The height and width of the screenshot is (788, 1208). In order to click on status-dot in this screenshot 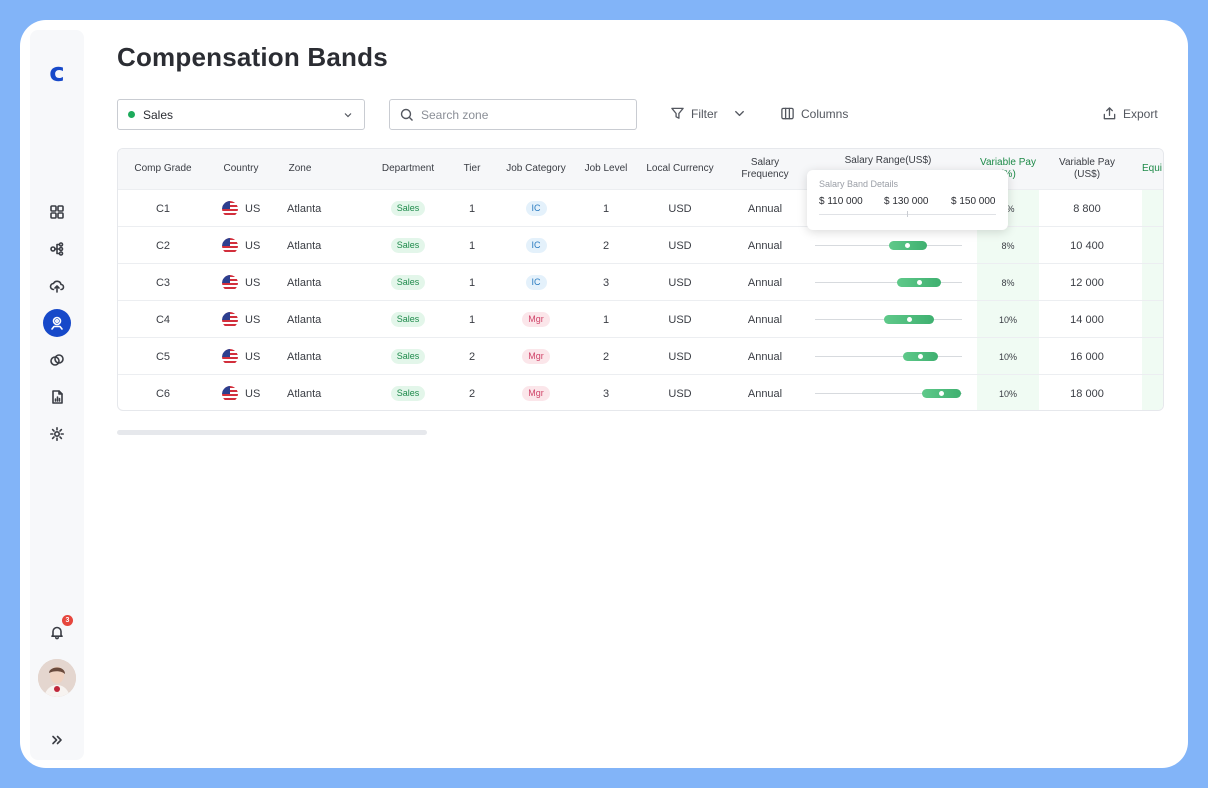, I will do `click(131, 114)`.